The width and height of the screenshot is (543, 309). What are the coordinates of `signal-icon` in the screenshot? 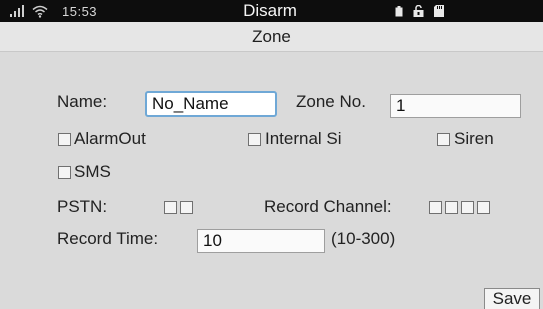 It's located at (17, 11).